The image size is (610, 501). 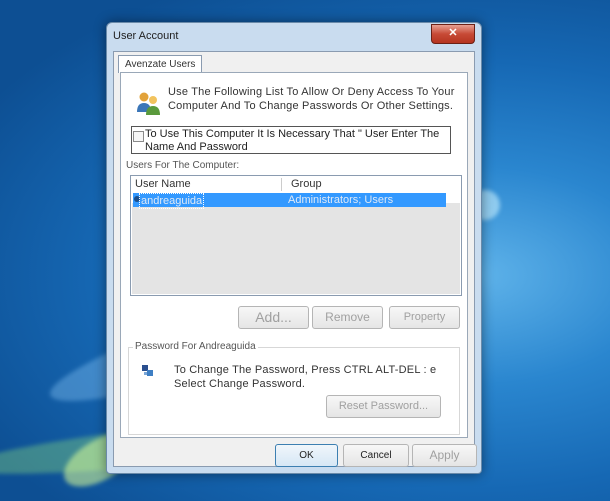 What do you see at coordinates (341, 200) in the screenshot?
I see `user-group-cell: Administrators; Users` at bounding box center [341, 200].